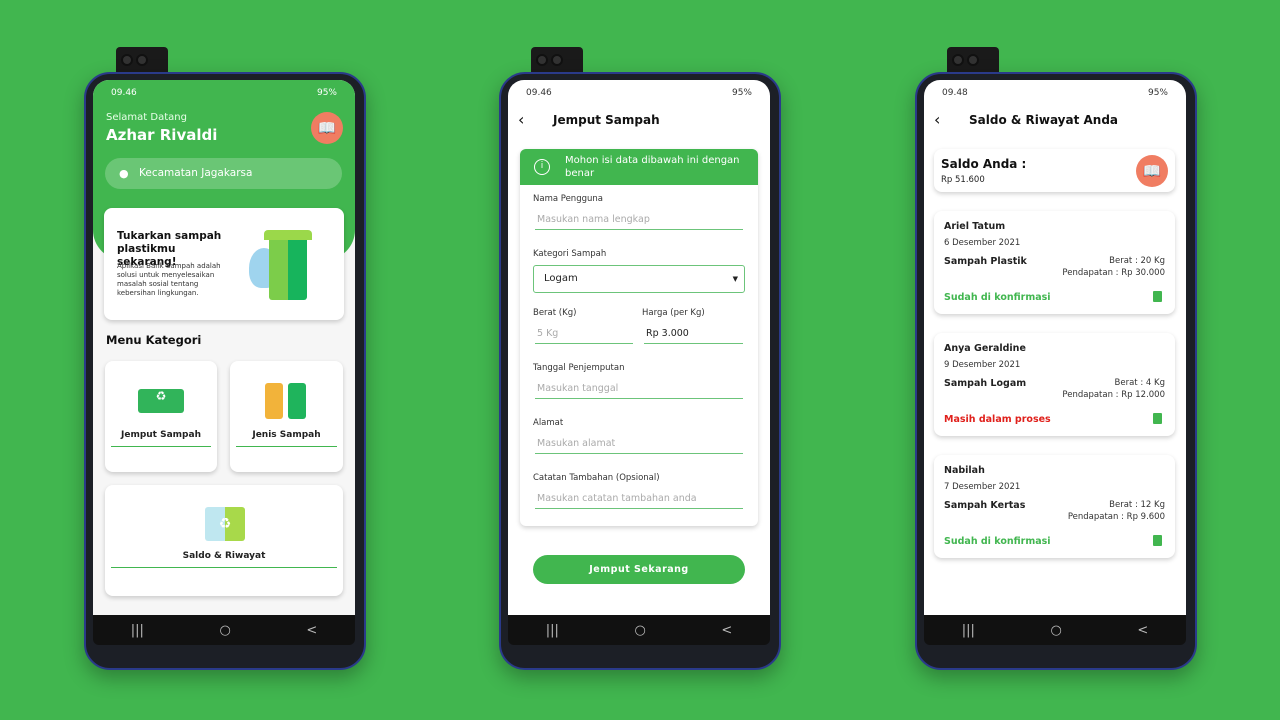 The image size is (1280, 720). Describe the element at coordinates (982, 487) in the screenshot. I see `history-date: 7 Desember 2021` at that location.